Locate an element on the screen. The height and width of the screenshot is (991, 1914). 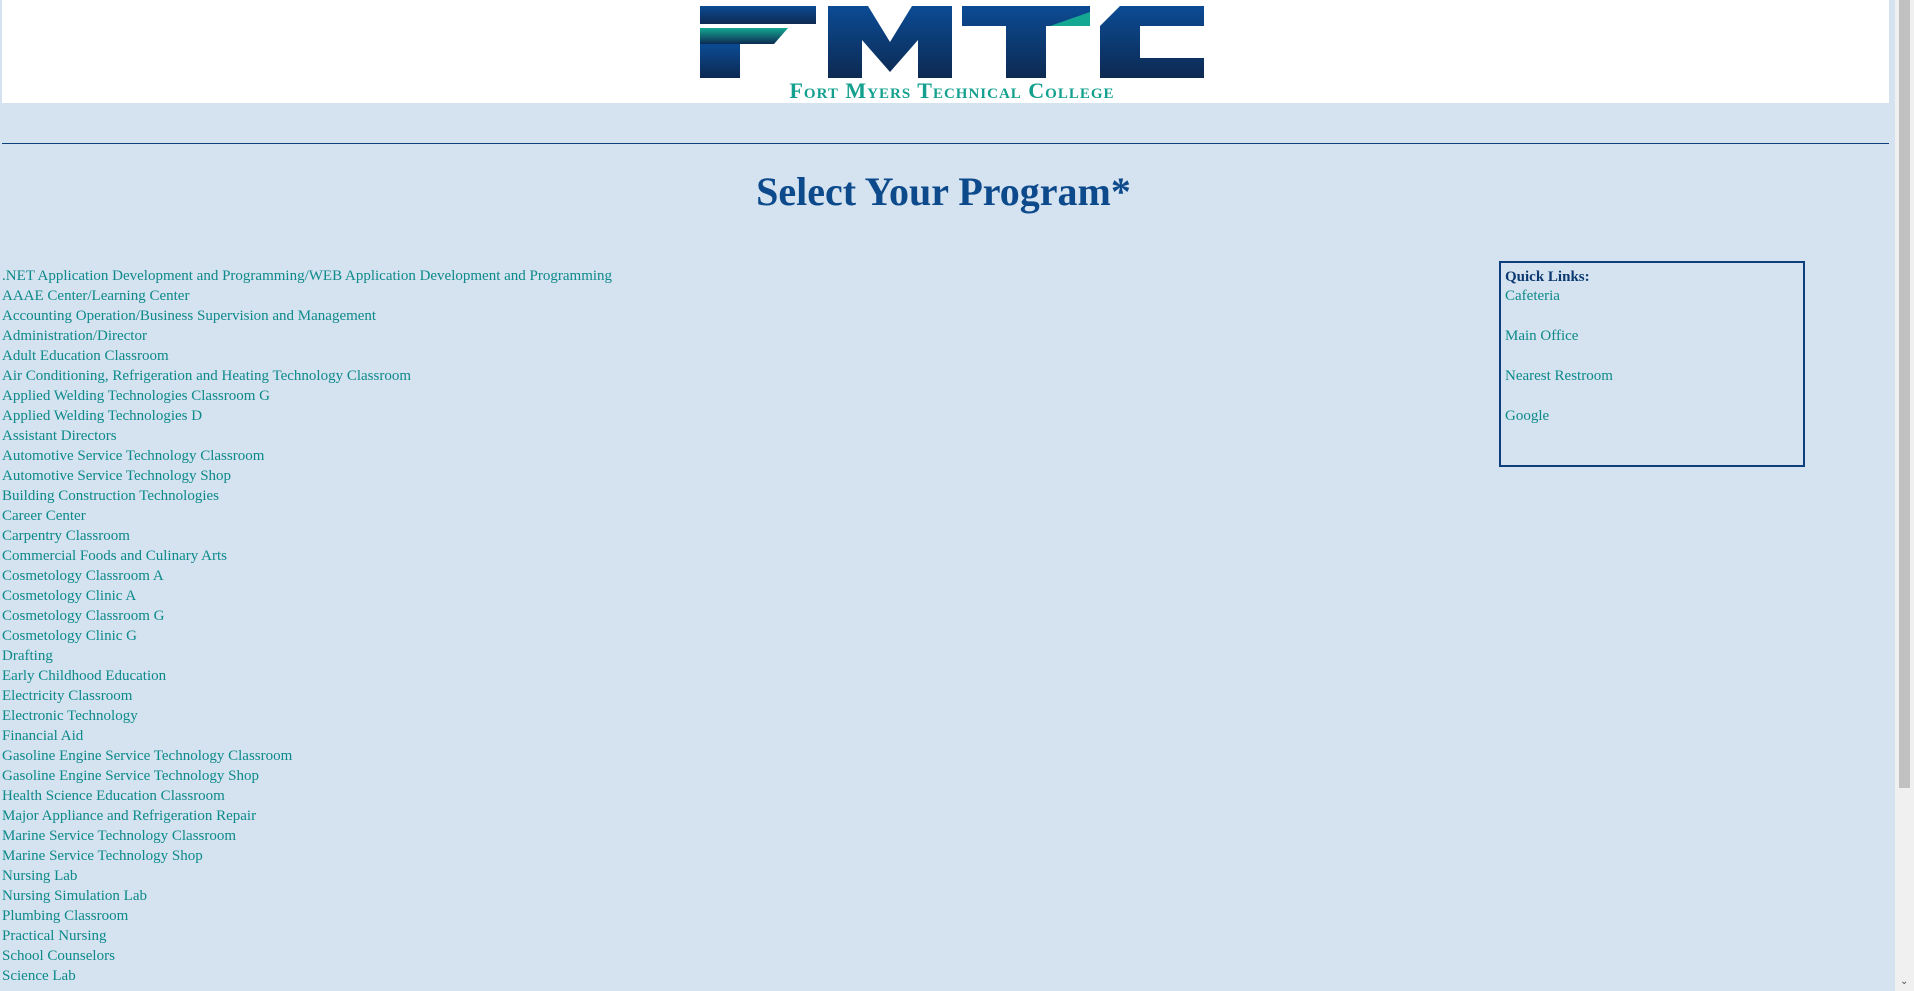
program-link: Building Construction Technologies is located at coordinates (110, 496).